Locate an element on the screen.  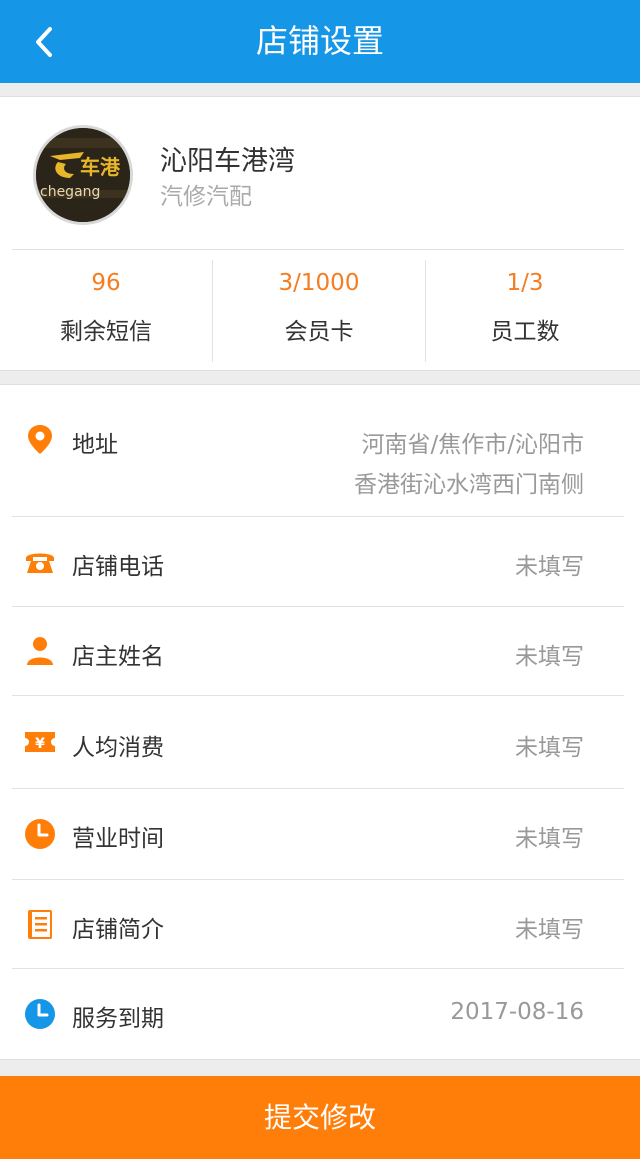
stat-value: 3/1000 is located at coordinates (319, 283).